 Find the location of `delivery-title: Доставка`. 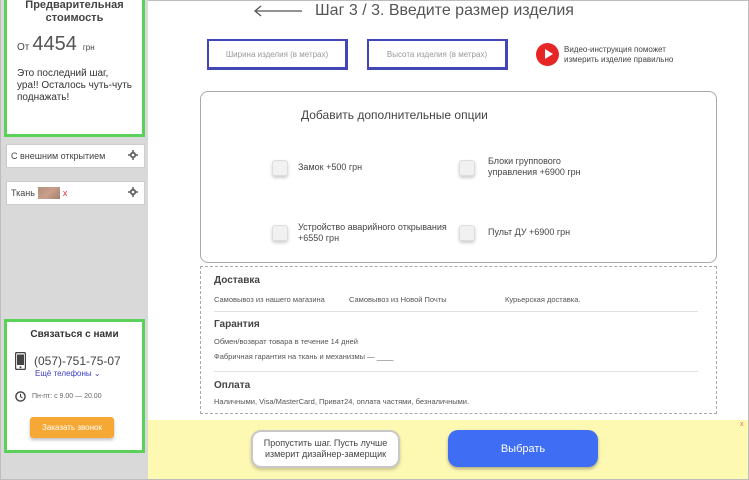

delivery-title: Доставка is located at coordinates (237, 280).